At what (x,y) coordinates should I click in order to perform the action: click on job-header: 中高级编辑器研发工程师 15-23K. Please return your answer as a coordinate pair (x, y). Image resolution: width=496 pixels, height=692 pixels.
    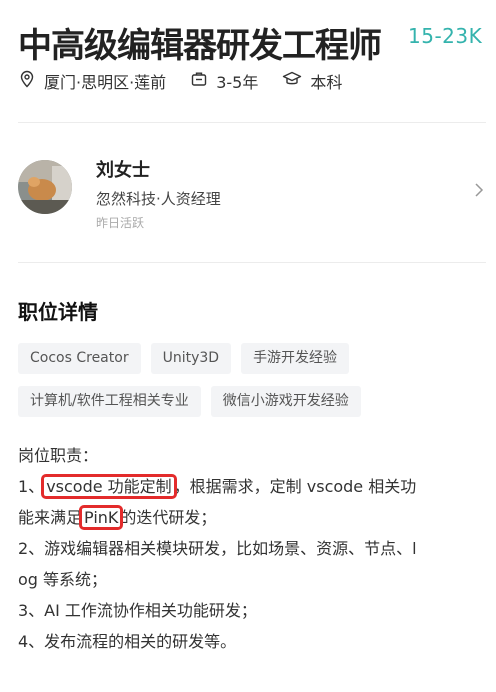
    Looking at the image, I should click on (253, 40).